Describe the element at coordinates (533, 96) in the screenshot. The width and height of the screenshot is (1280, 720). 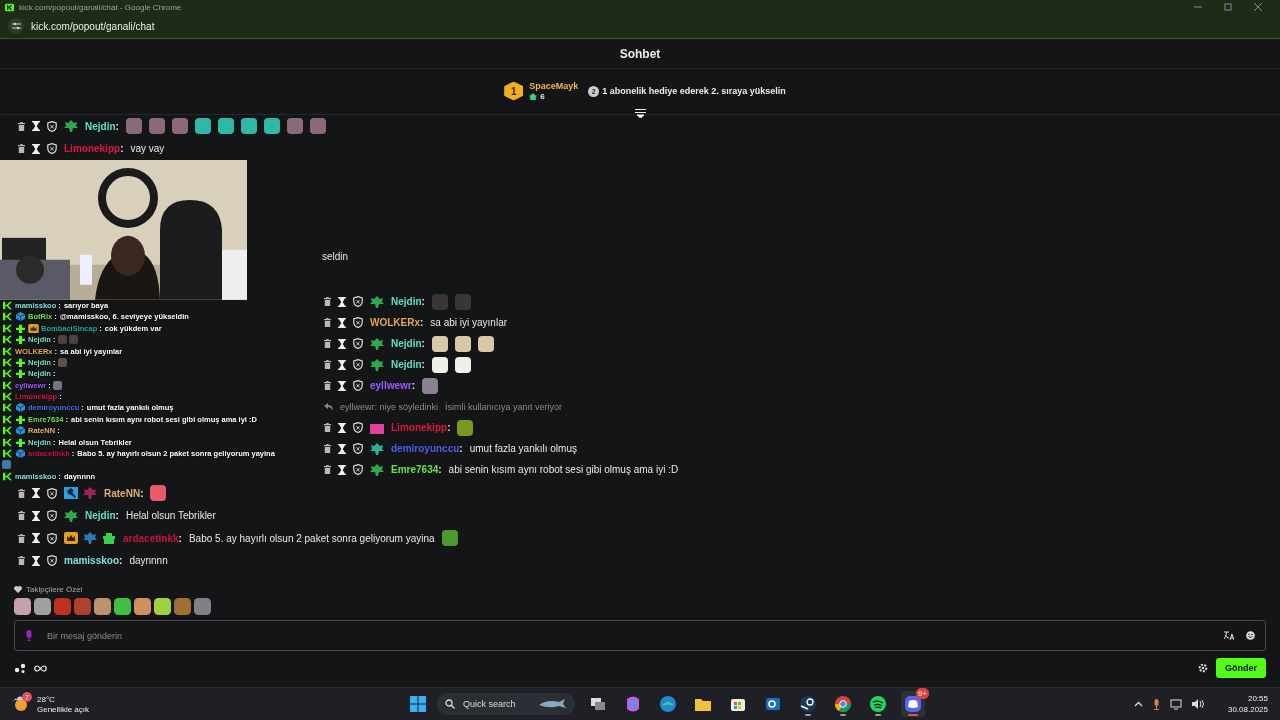
I see `gift-icon` at that location.